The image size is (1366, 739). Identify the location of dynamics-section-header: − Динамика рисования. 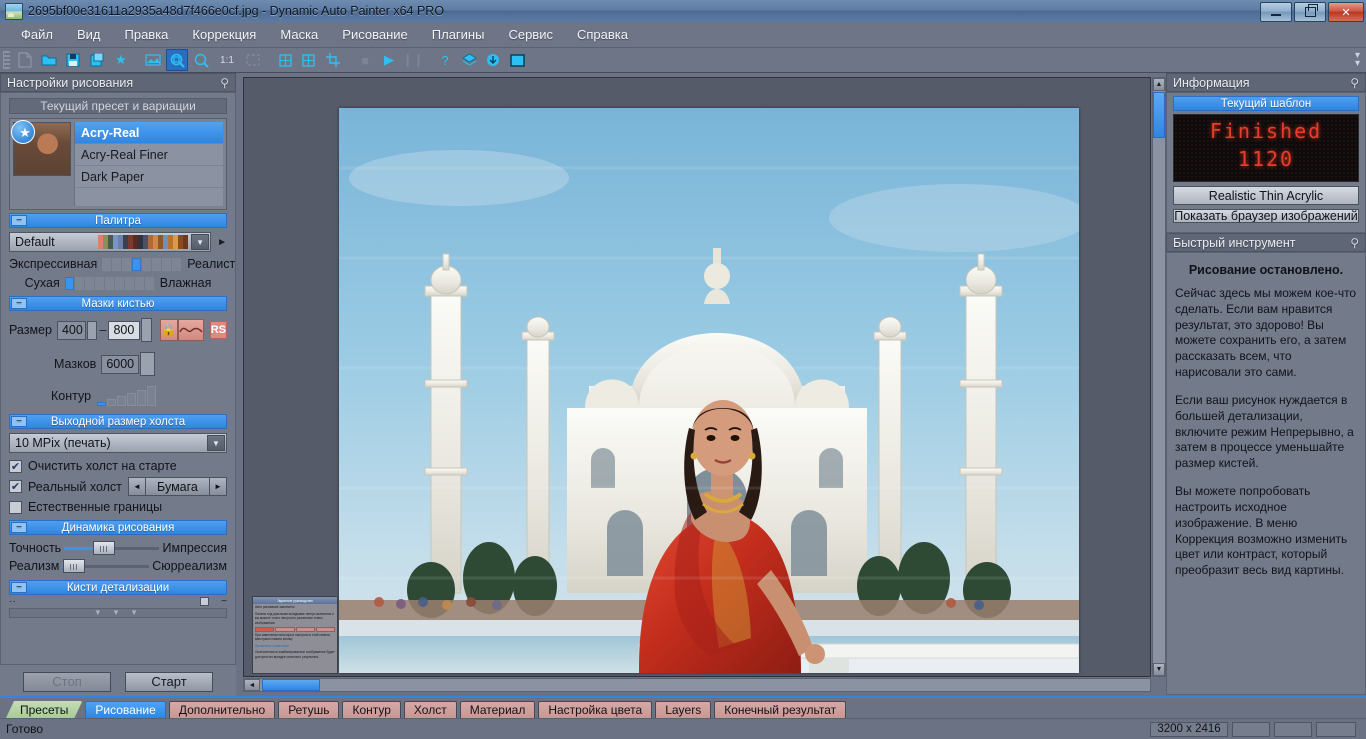
(118, 527).